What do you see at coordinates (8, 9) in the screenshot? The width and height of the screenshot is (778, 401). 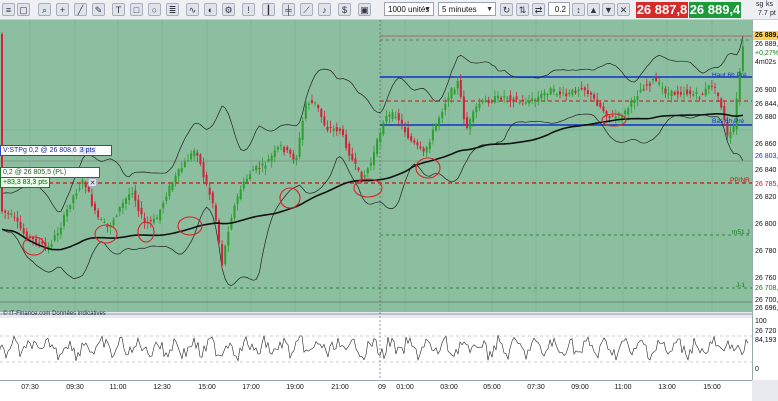 I see `menu-icon: ≡` at bounding box center [8, 9].